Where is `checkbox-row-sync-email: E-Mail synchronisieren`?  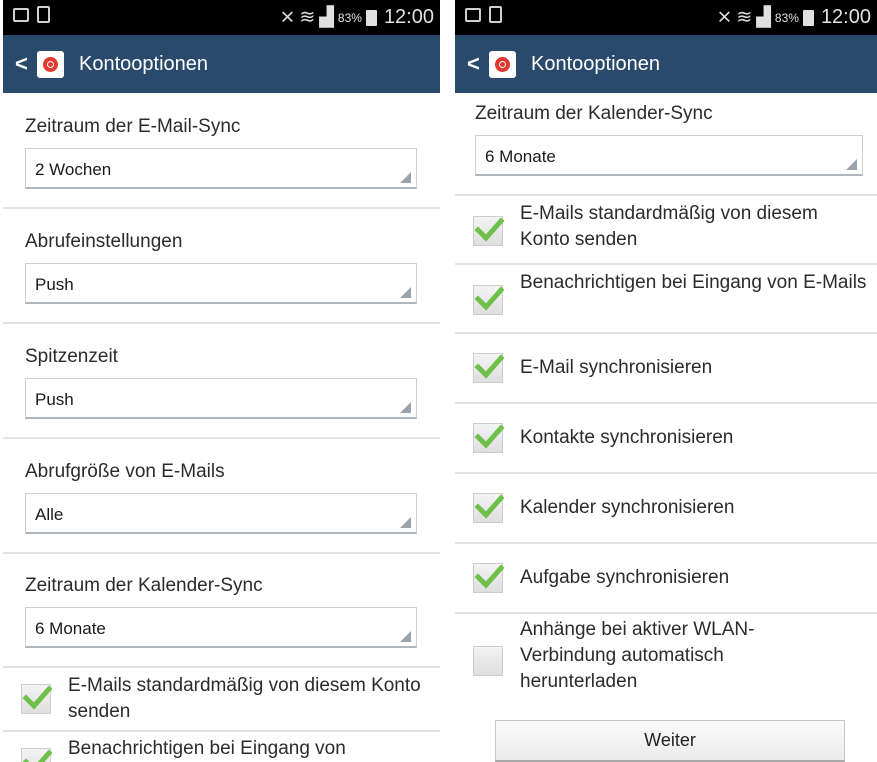
checkbox-row-sync-email: E-Mail synchronisieren is located at coordinates (666, 368).